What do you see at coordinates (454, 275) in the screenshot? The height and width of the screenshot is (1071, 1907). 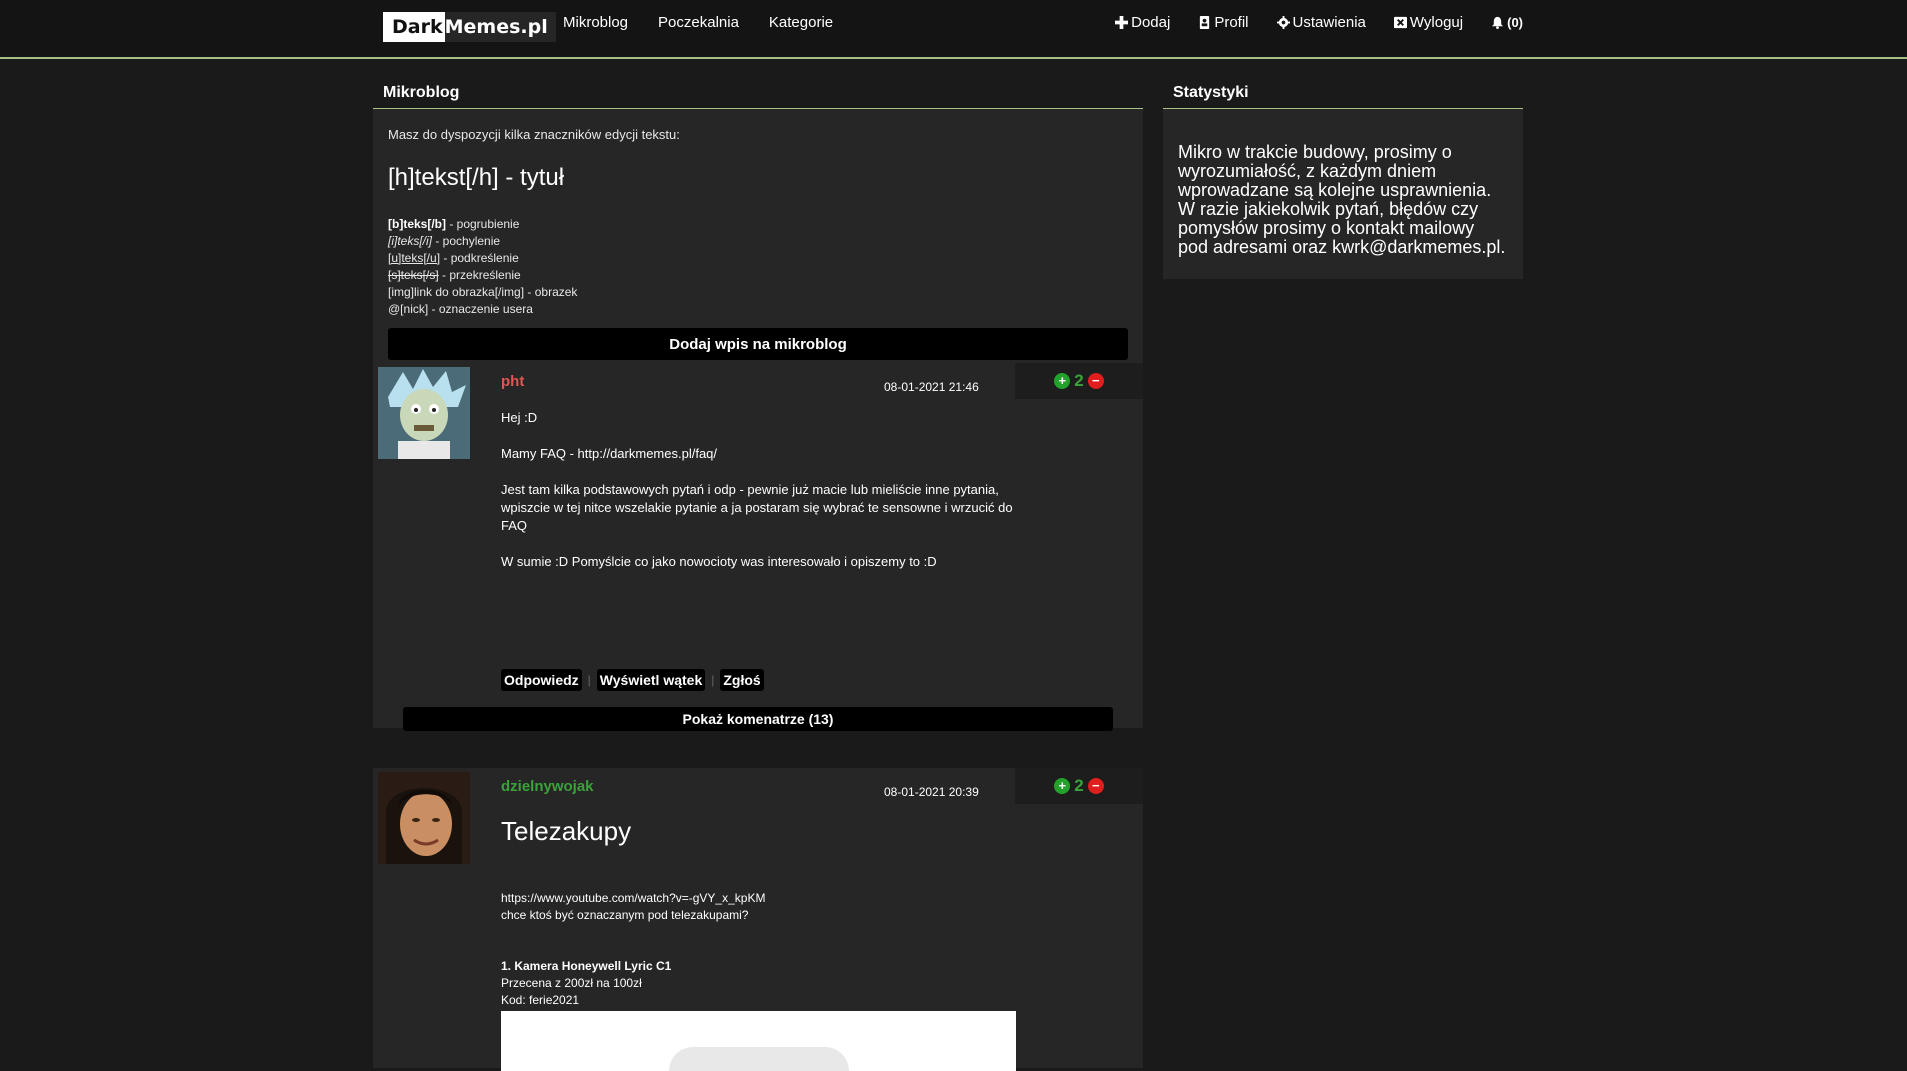 I see `help-strike: [s]teks[/s] - przekreślenie` at bounding box center [454, 275].